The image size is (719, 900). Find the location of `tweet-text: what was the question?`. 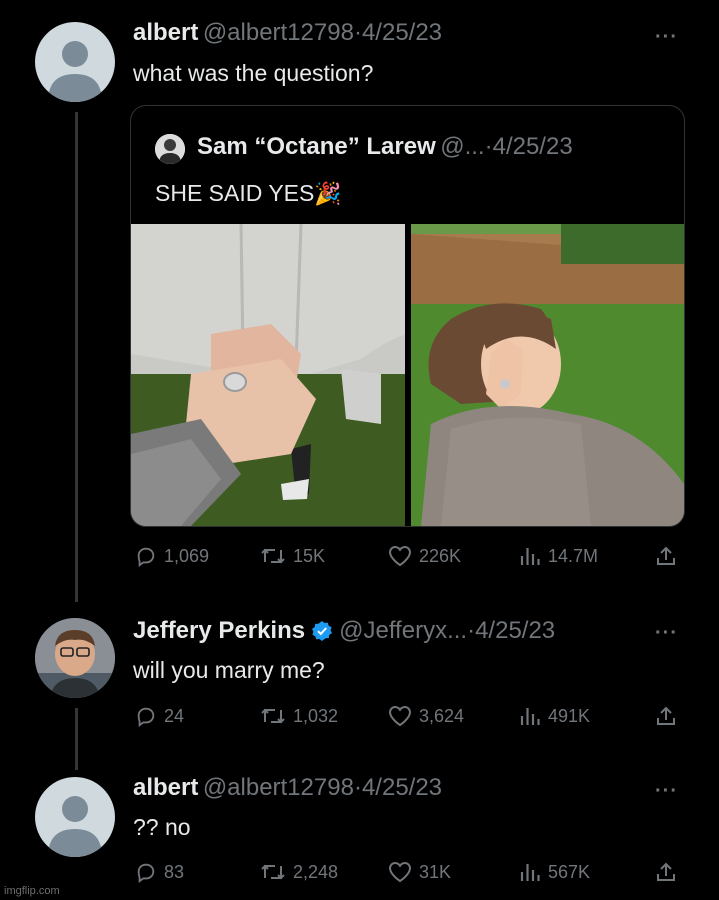

tweet-text: what was the question? is located at coordinates (253, 73).